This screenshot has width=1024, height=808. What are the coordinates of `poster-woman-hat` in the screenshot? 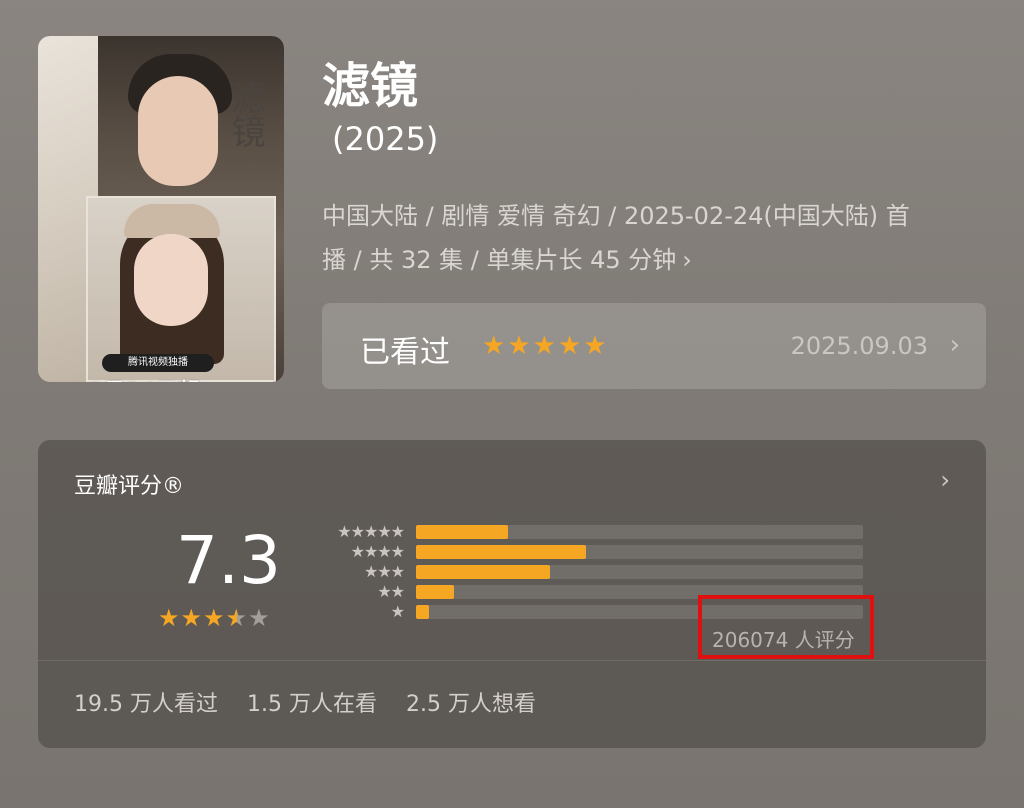 It's located at (172, 221).